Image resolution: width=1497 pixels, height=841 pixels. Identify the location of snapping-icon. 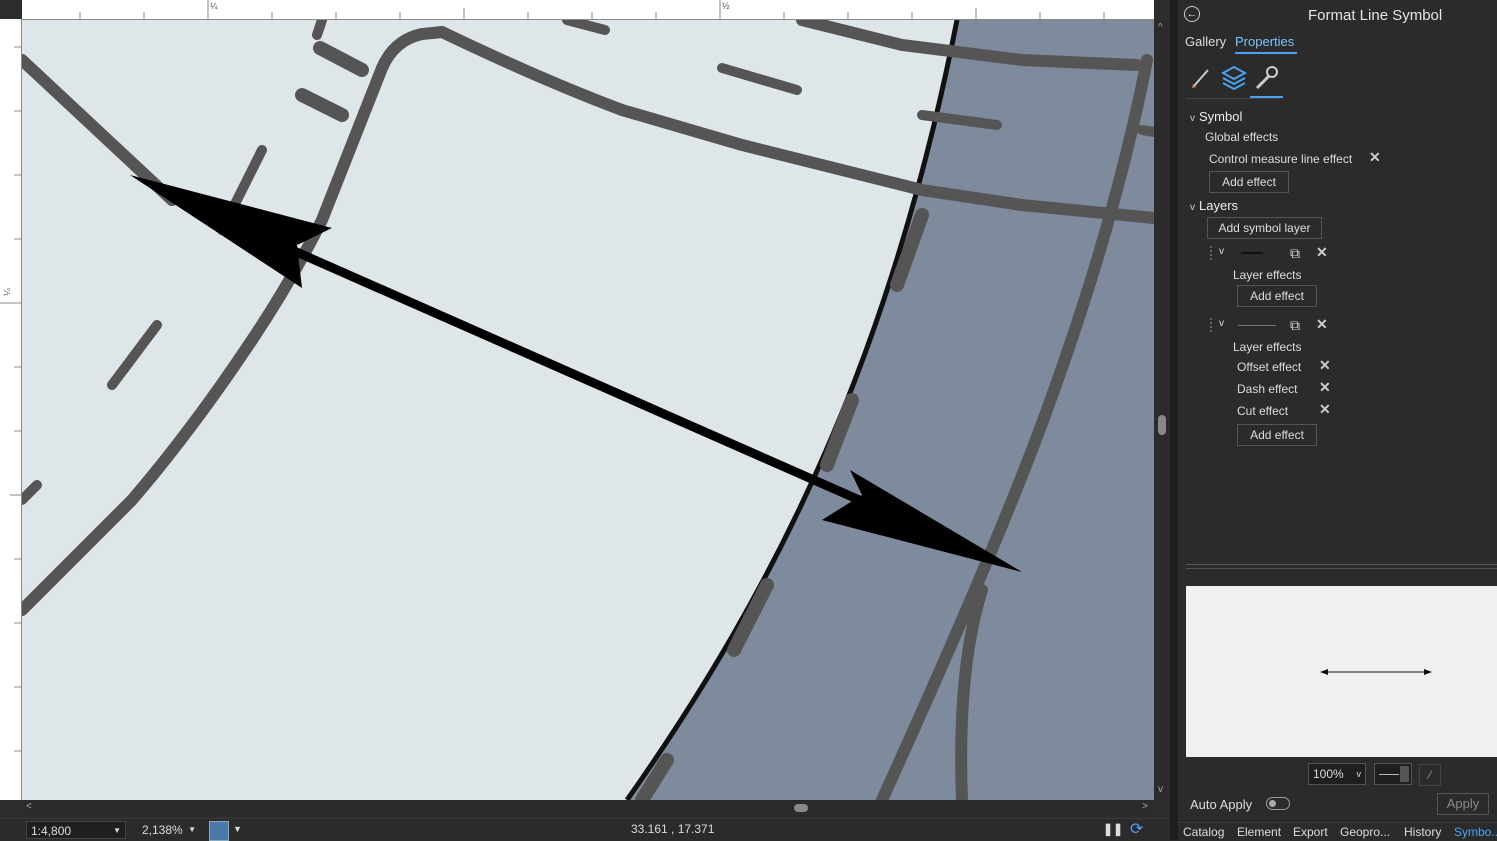
(219, 831).